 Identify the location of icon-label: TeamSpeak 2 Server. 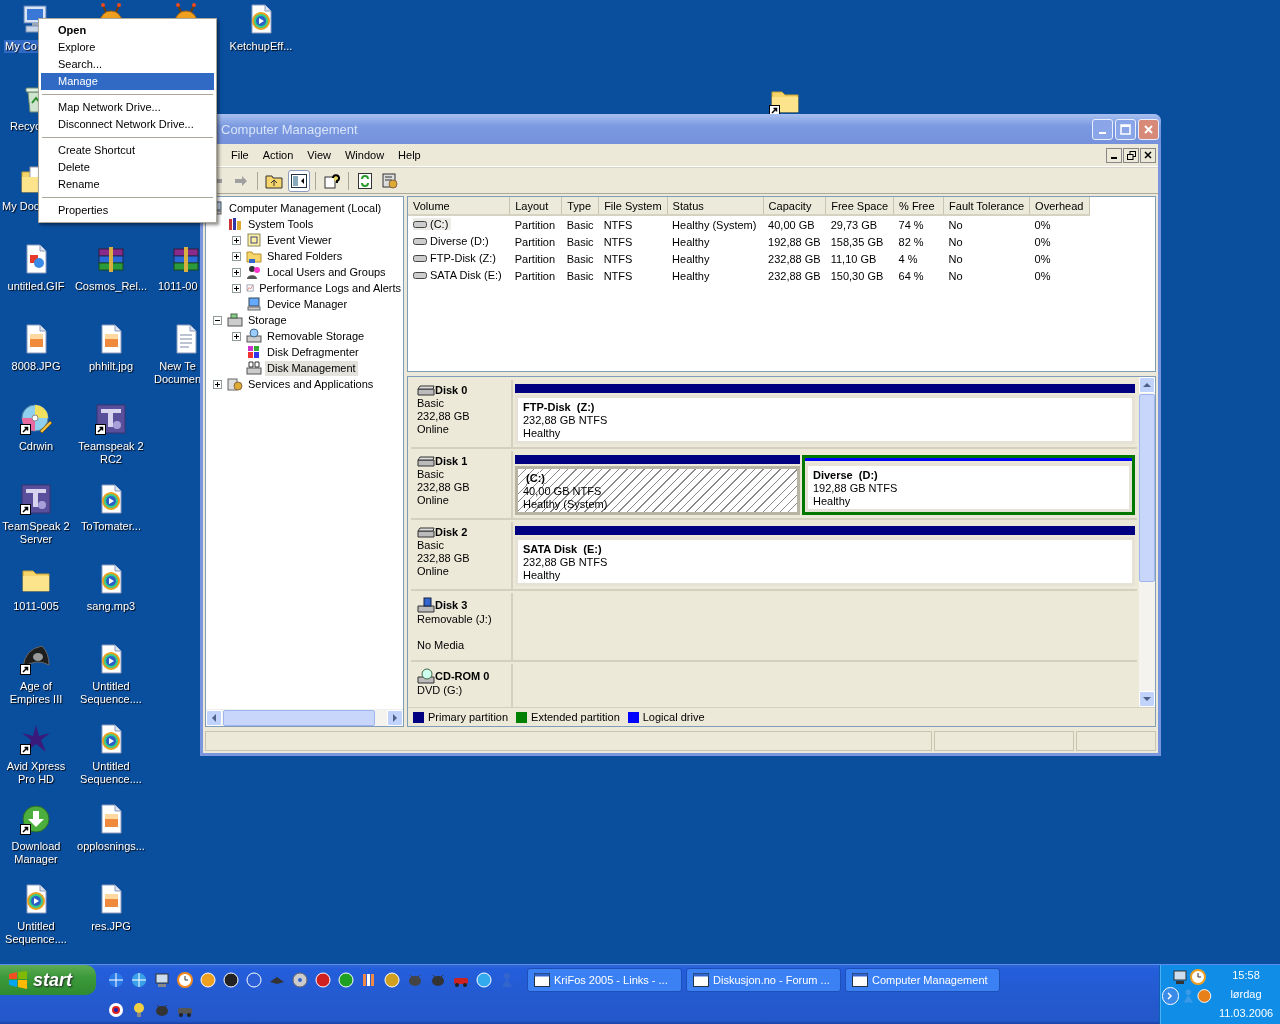
(37, 533).